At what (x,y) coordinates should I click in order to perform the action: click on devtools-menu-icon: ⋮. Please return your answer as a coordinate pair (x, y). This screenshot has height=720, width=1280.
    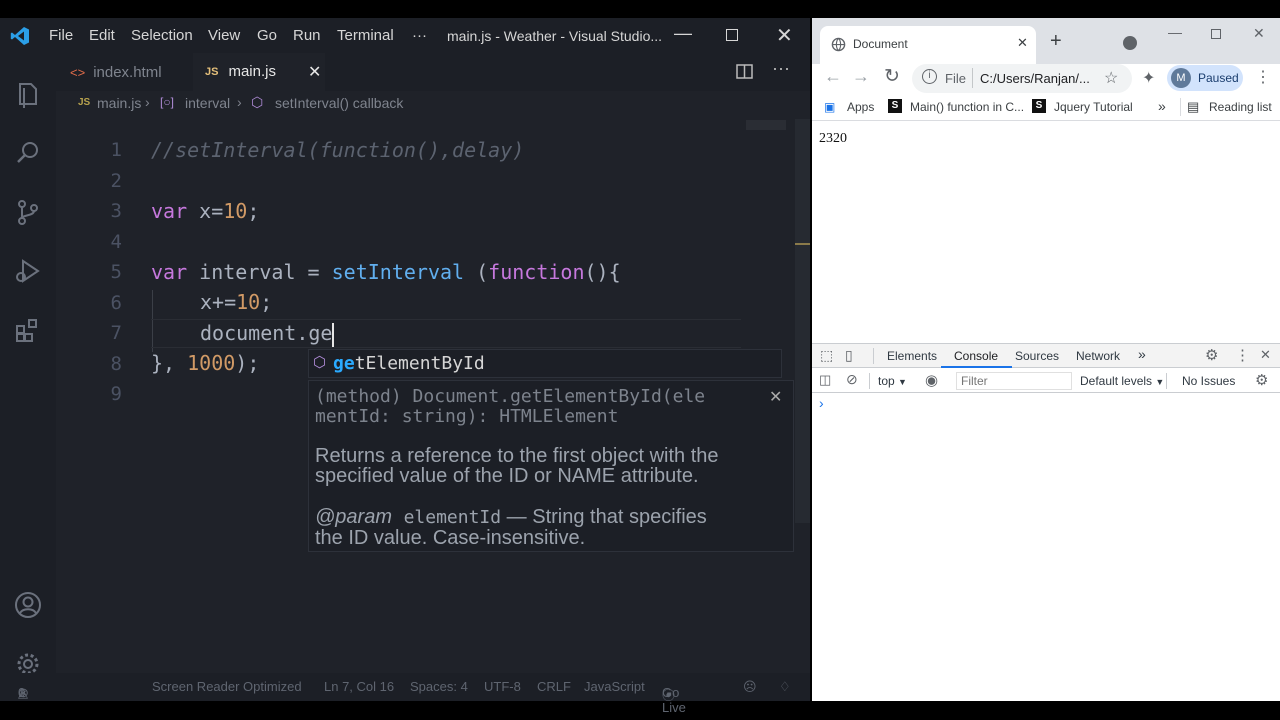
    Looking at the image, I should click on (1242, 355).